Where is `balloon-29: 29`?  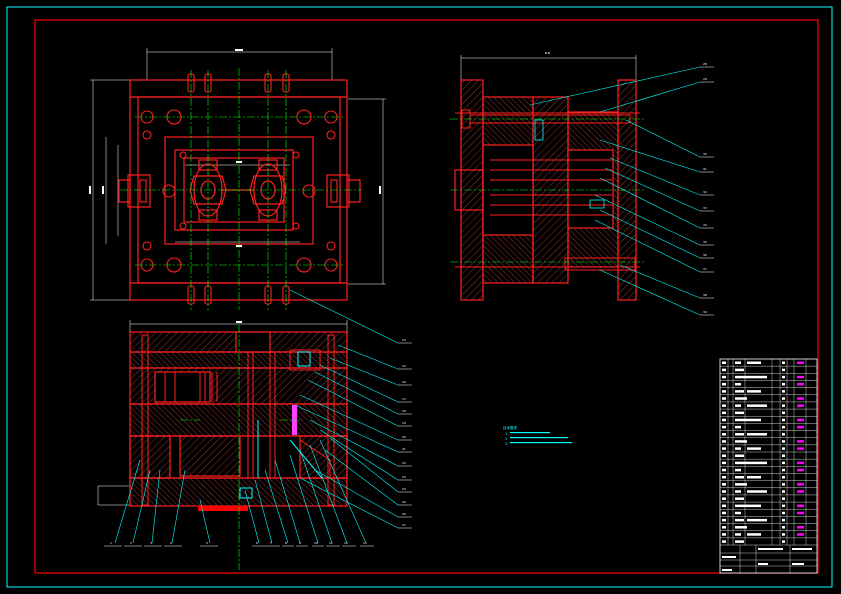 balloon-29: 29 is located at coordinates (705, 79).